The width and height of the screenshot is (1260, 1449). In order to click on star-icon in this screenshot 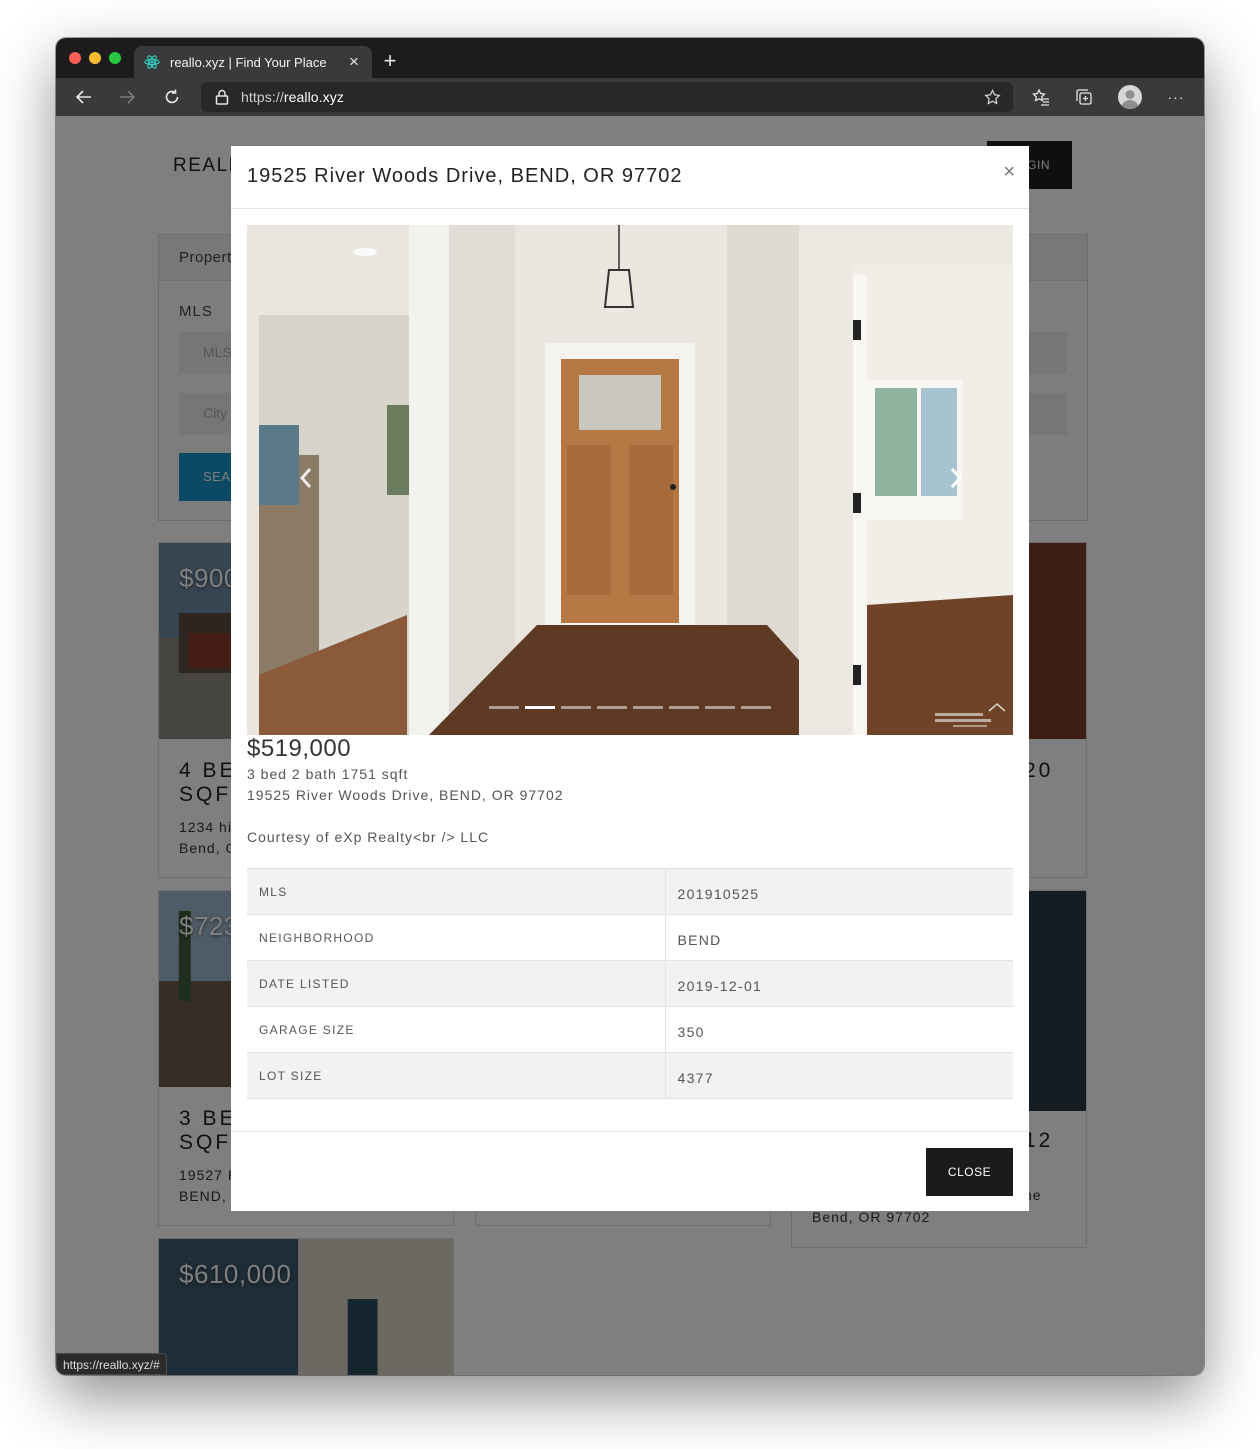, I will do `click(992, 97)`.